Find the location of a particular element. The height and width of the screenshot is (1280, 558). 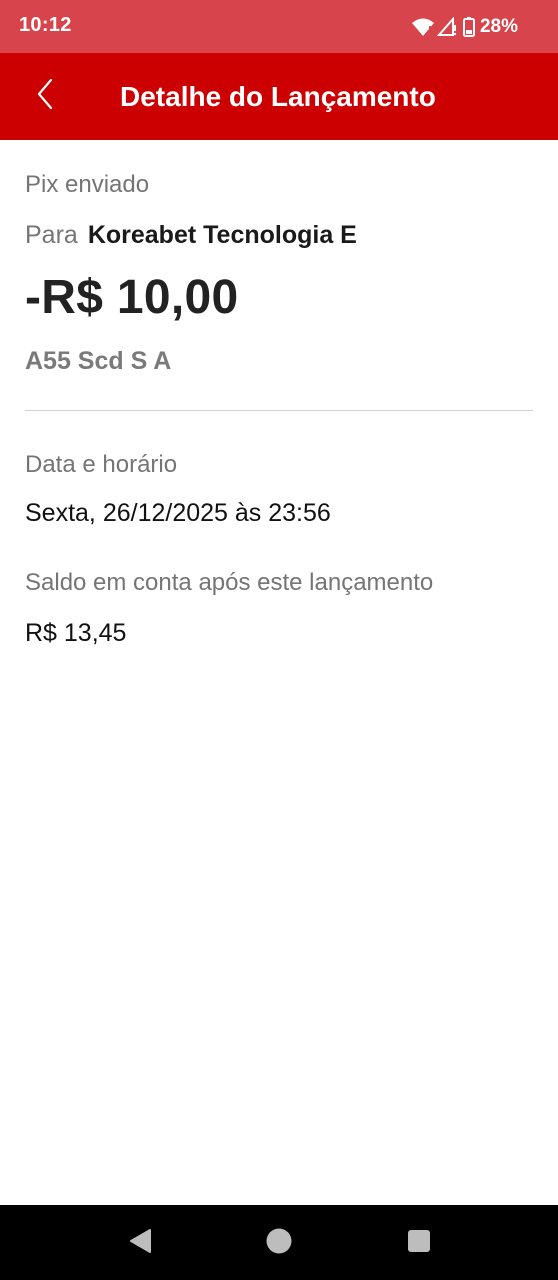

status-icons: 28% is located at coordinates (464, 27).